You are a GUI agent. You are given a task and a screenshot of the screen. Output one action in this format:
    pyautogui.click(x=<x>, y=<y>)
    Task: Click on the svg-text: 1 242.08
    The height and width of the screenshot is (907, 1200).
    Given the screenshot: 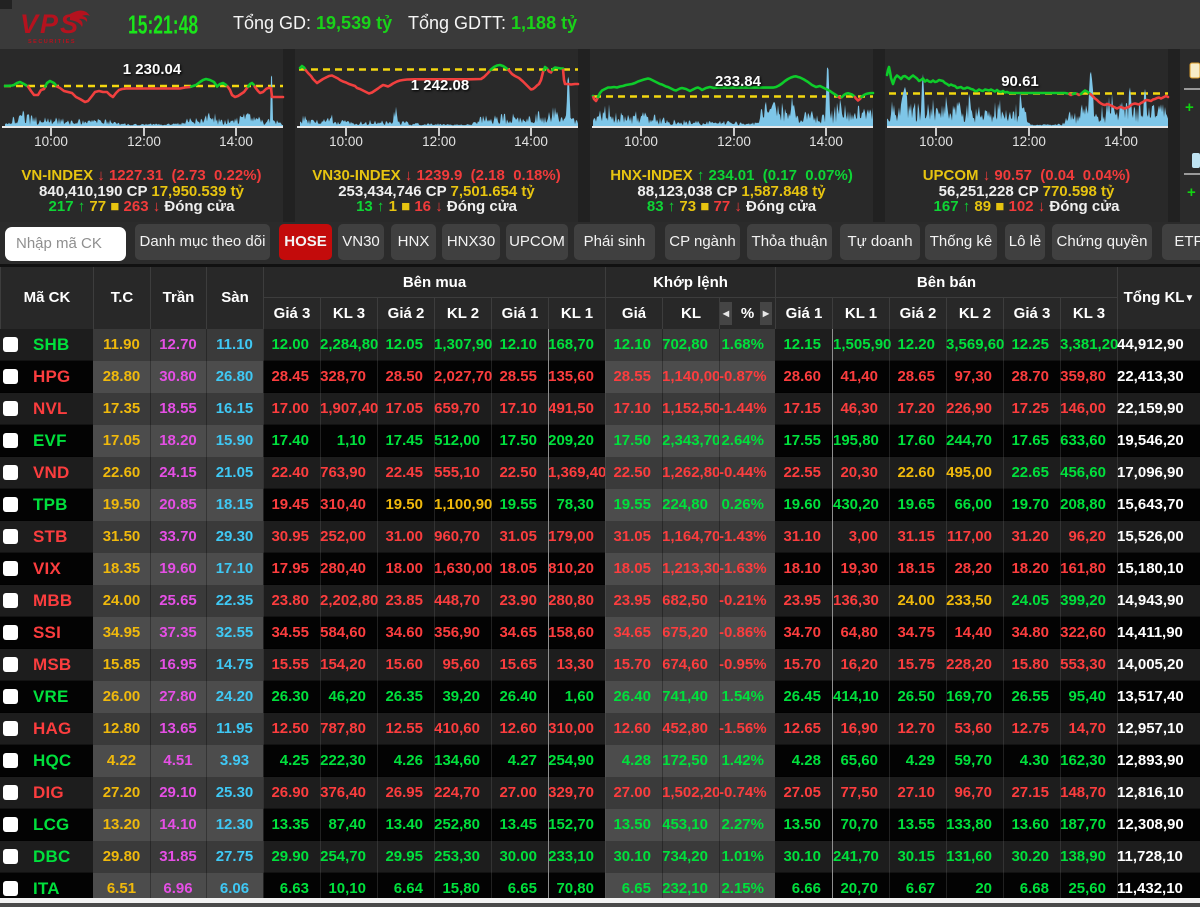 What is the action you would take?
    pyautogui.click(x=440, y=85)
    